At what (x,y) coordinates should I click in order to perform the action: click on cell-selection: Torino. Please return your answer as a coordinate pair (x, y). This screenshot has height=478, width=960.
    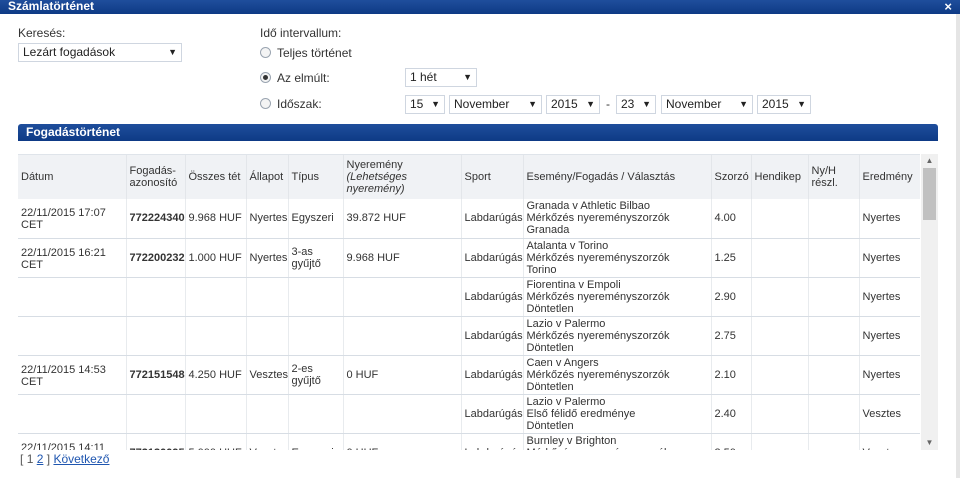
    Looking at the image, I should click on (541, 269).